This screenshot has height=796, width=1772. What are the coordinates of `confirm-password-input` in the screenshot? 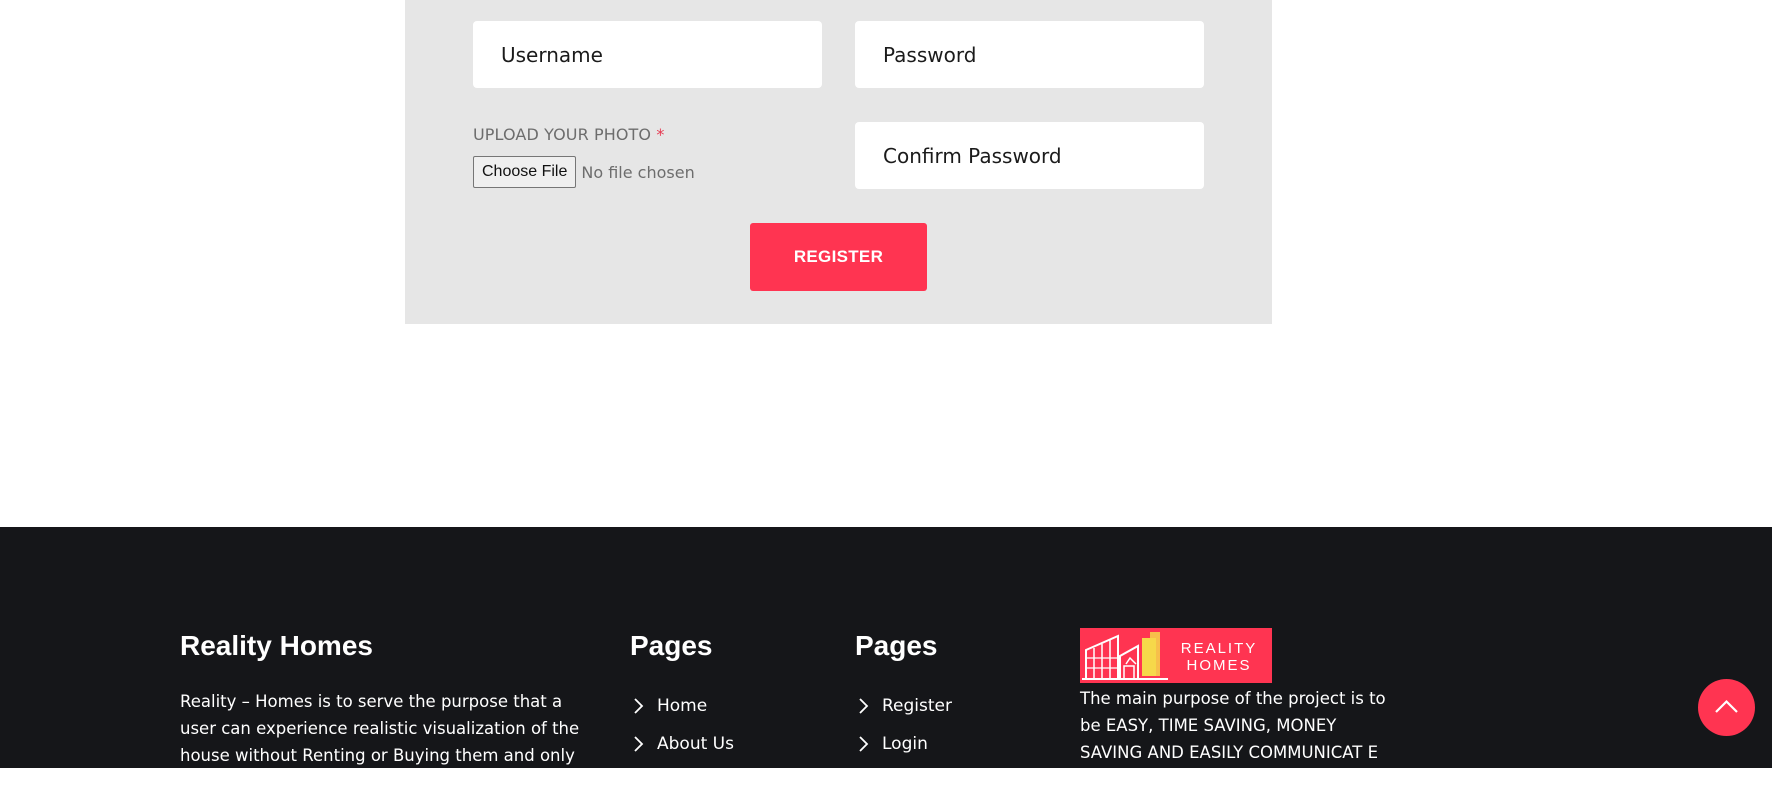 It's located at (1029, 155).